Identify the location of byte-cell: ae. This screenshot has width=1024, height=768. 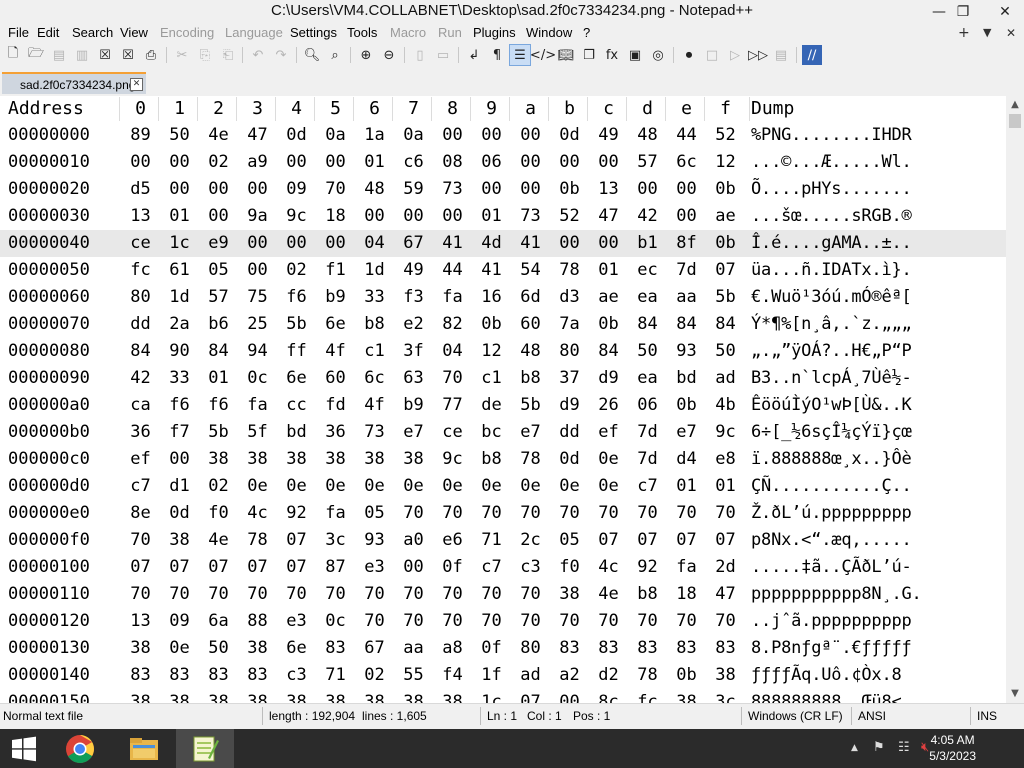
(725, 216).